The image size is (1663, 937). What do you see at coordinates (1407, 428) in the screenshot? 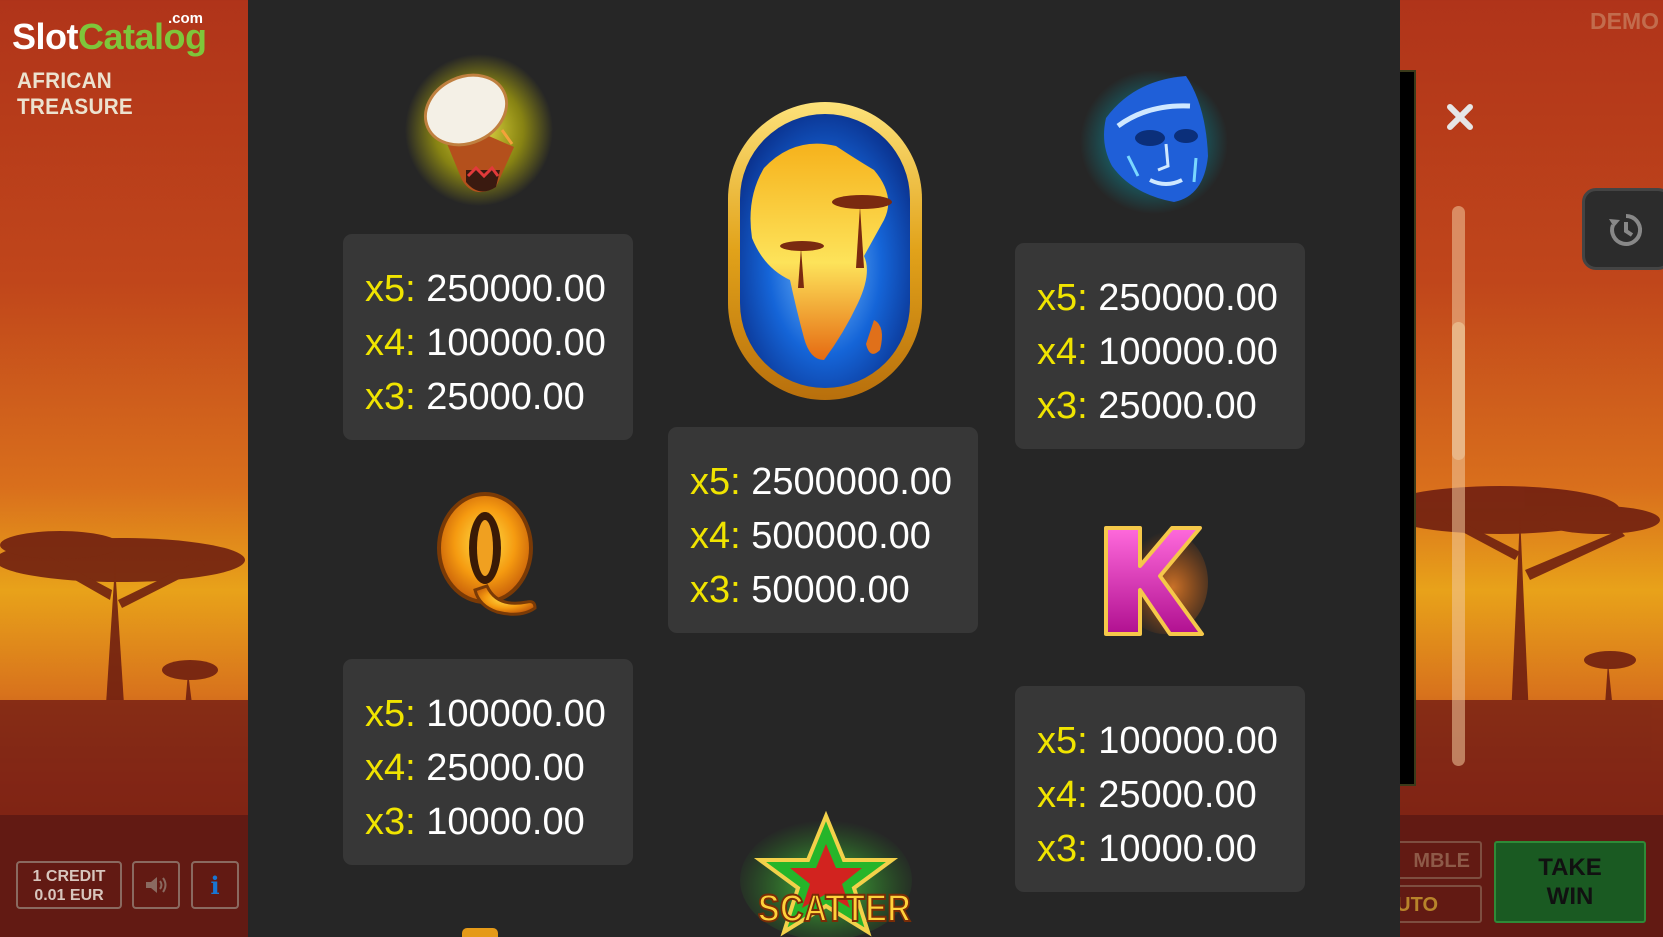
I see `reel-frame-edge` at bounding box center [1407, 428].